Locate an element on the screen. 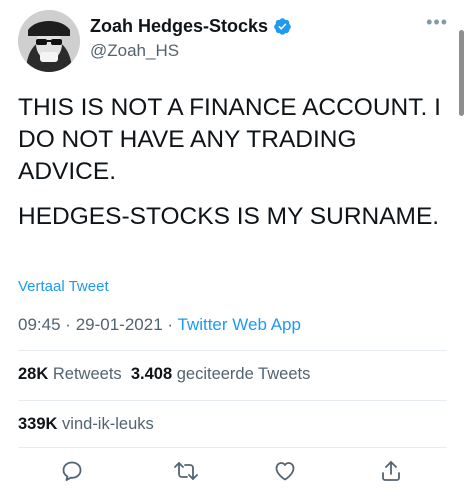 This screenshot has height=500, width=467. avatar-image is located at coordinates (49, 41).